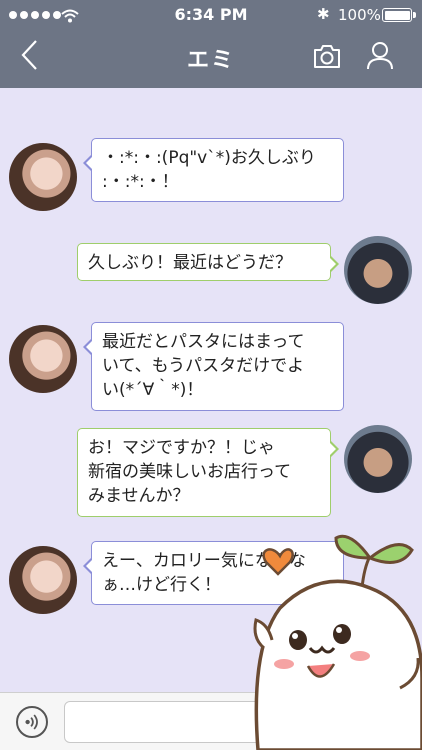 The width and height of the screenshot is (422, 750). Describe the element at coordinates (208, 262) in the screenshot. I see `message-bubble-sent: 久しぶり！最近はどうだ？` at that location.